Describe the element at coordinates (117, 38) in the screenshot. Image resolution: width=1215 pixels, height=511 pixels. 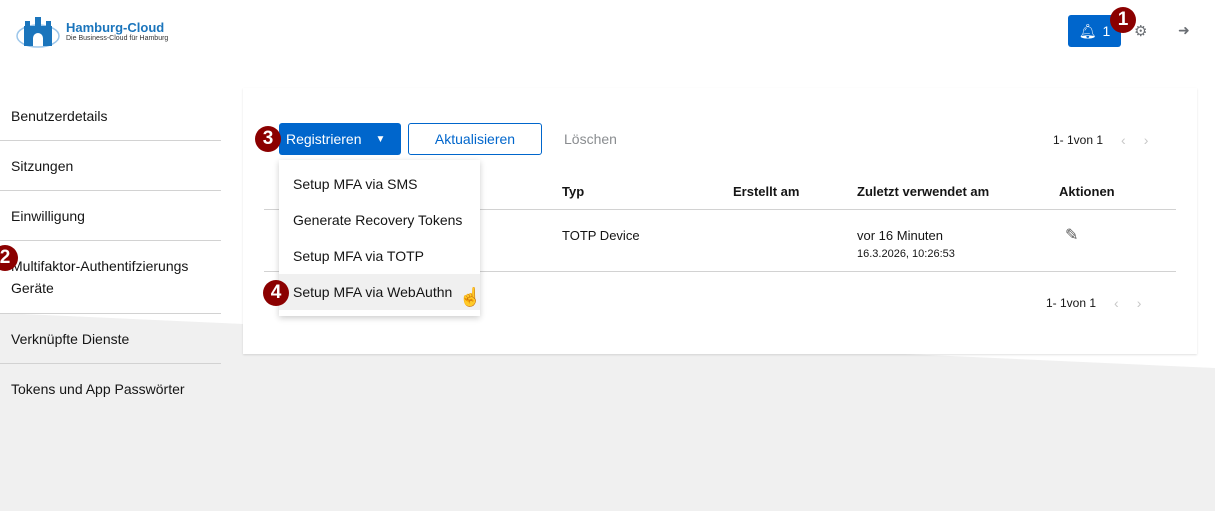
I see `logo-subtitle: Die Business-Cloud für Hamburg` at that location.